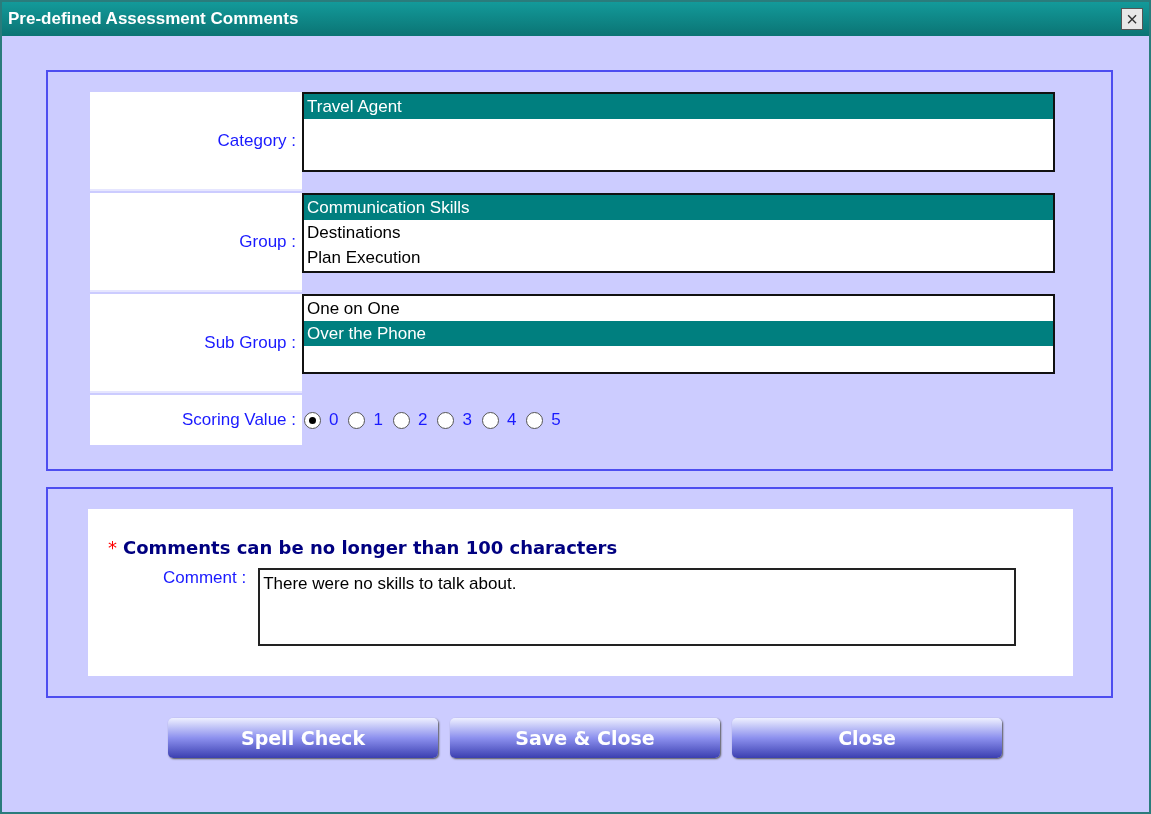 Image resolution: width=1151 pixels, height=814 pixels. Describe the element at coordinates (556, 420) in the screenshot. I see `radio-label: 5` at that location.